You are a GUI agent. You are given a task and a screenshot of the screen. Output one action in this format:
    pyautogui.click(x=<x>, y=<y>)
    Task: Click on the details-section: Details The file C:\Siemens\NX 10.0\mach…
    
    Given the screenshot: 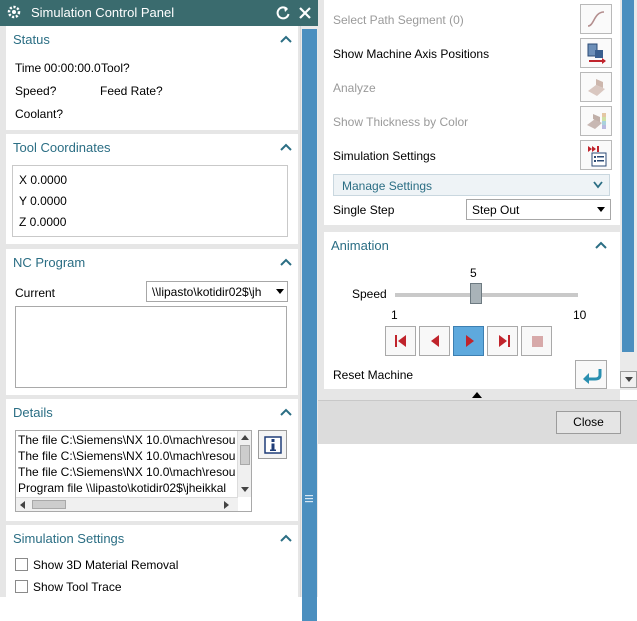 What is the action you would take?
    pyautogui.click(x=152, y=460)
    